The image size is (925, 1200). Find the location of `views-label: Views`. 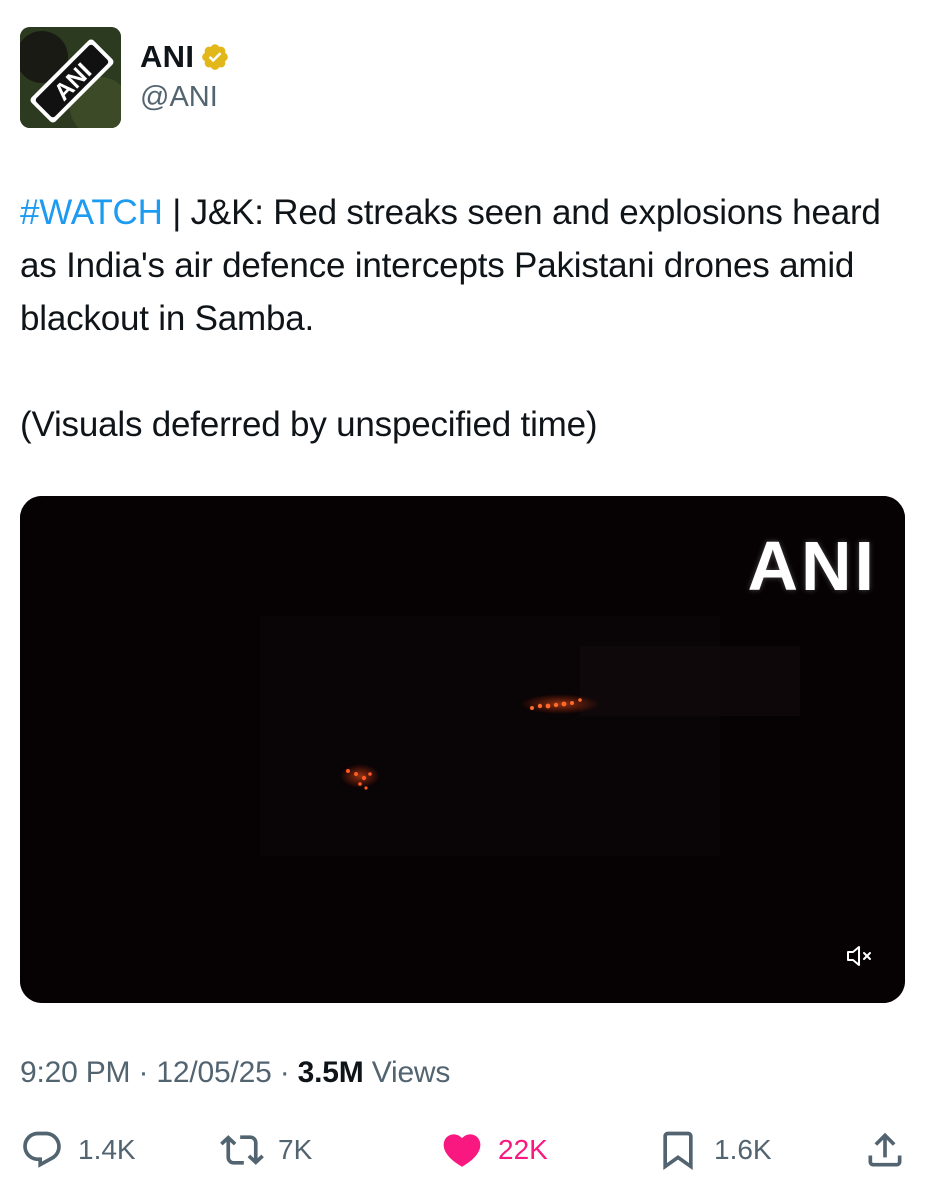

views-label: Views is located at coordinates (411, 1072).